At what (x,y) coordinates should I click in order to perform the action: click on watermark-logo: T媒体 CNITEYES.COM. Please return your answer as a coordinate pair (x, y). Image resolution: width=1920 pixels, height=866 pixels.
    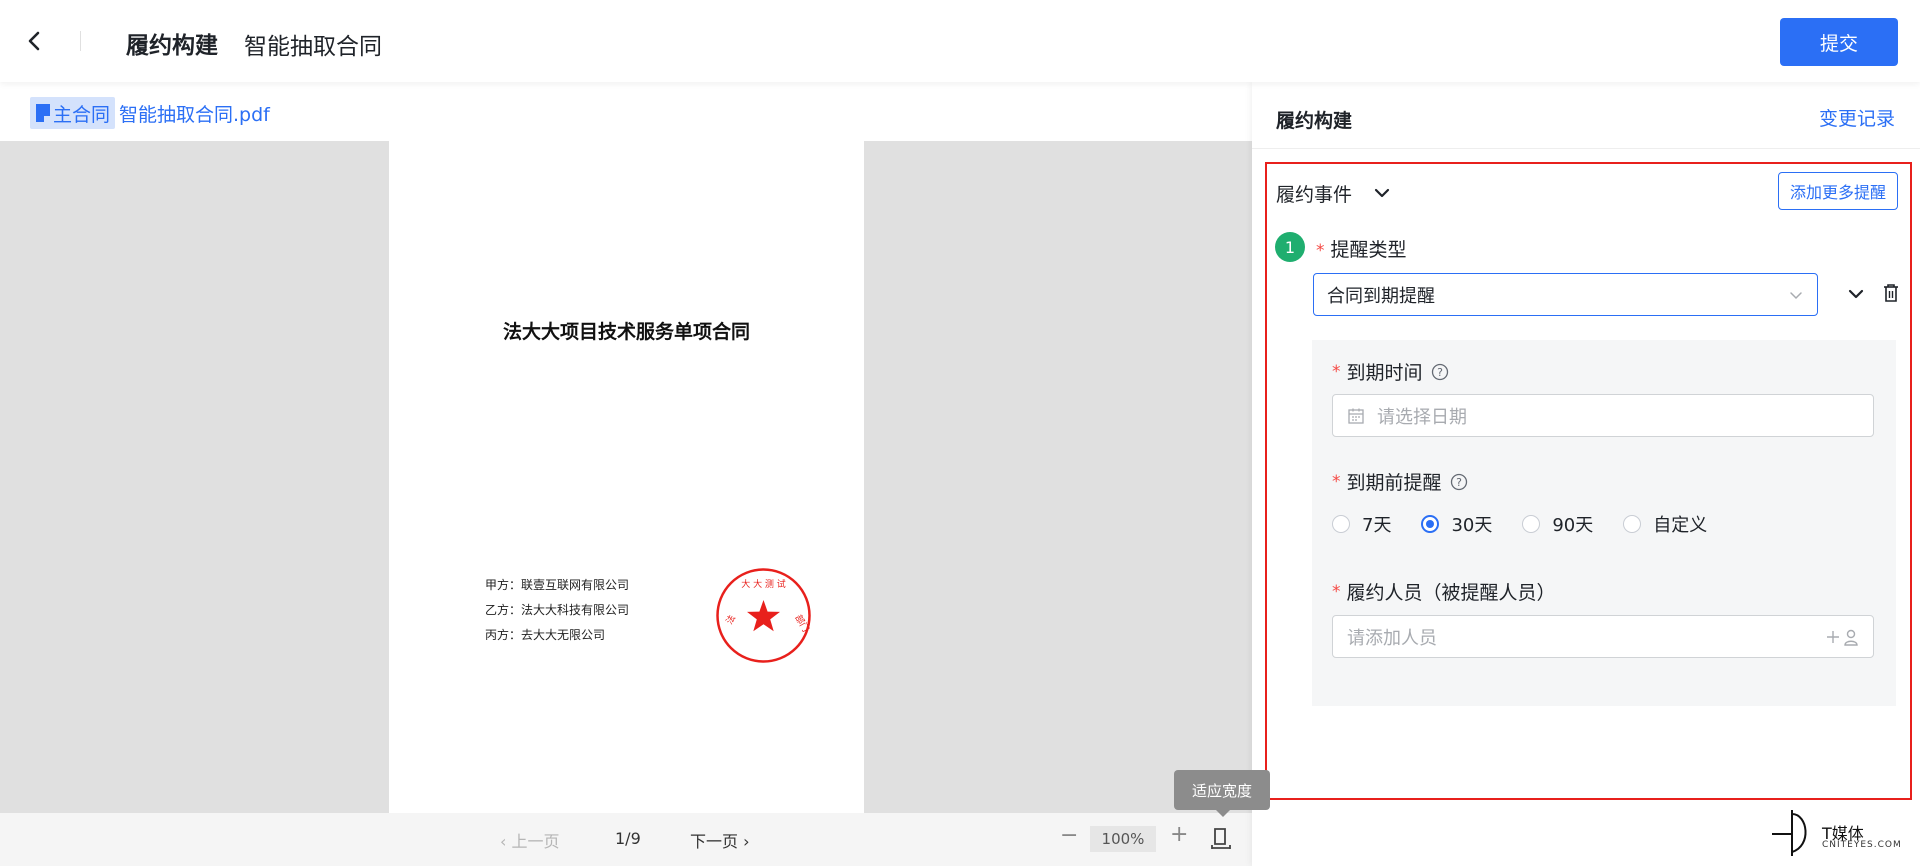
    Looking at the image, I should click on (1842, 833).